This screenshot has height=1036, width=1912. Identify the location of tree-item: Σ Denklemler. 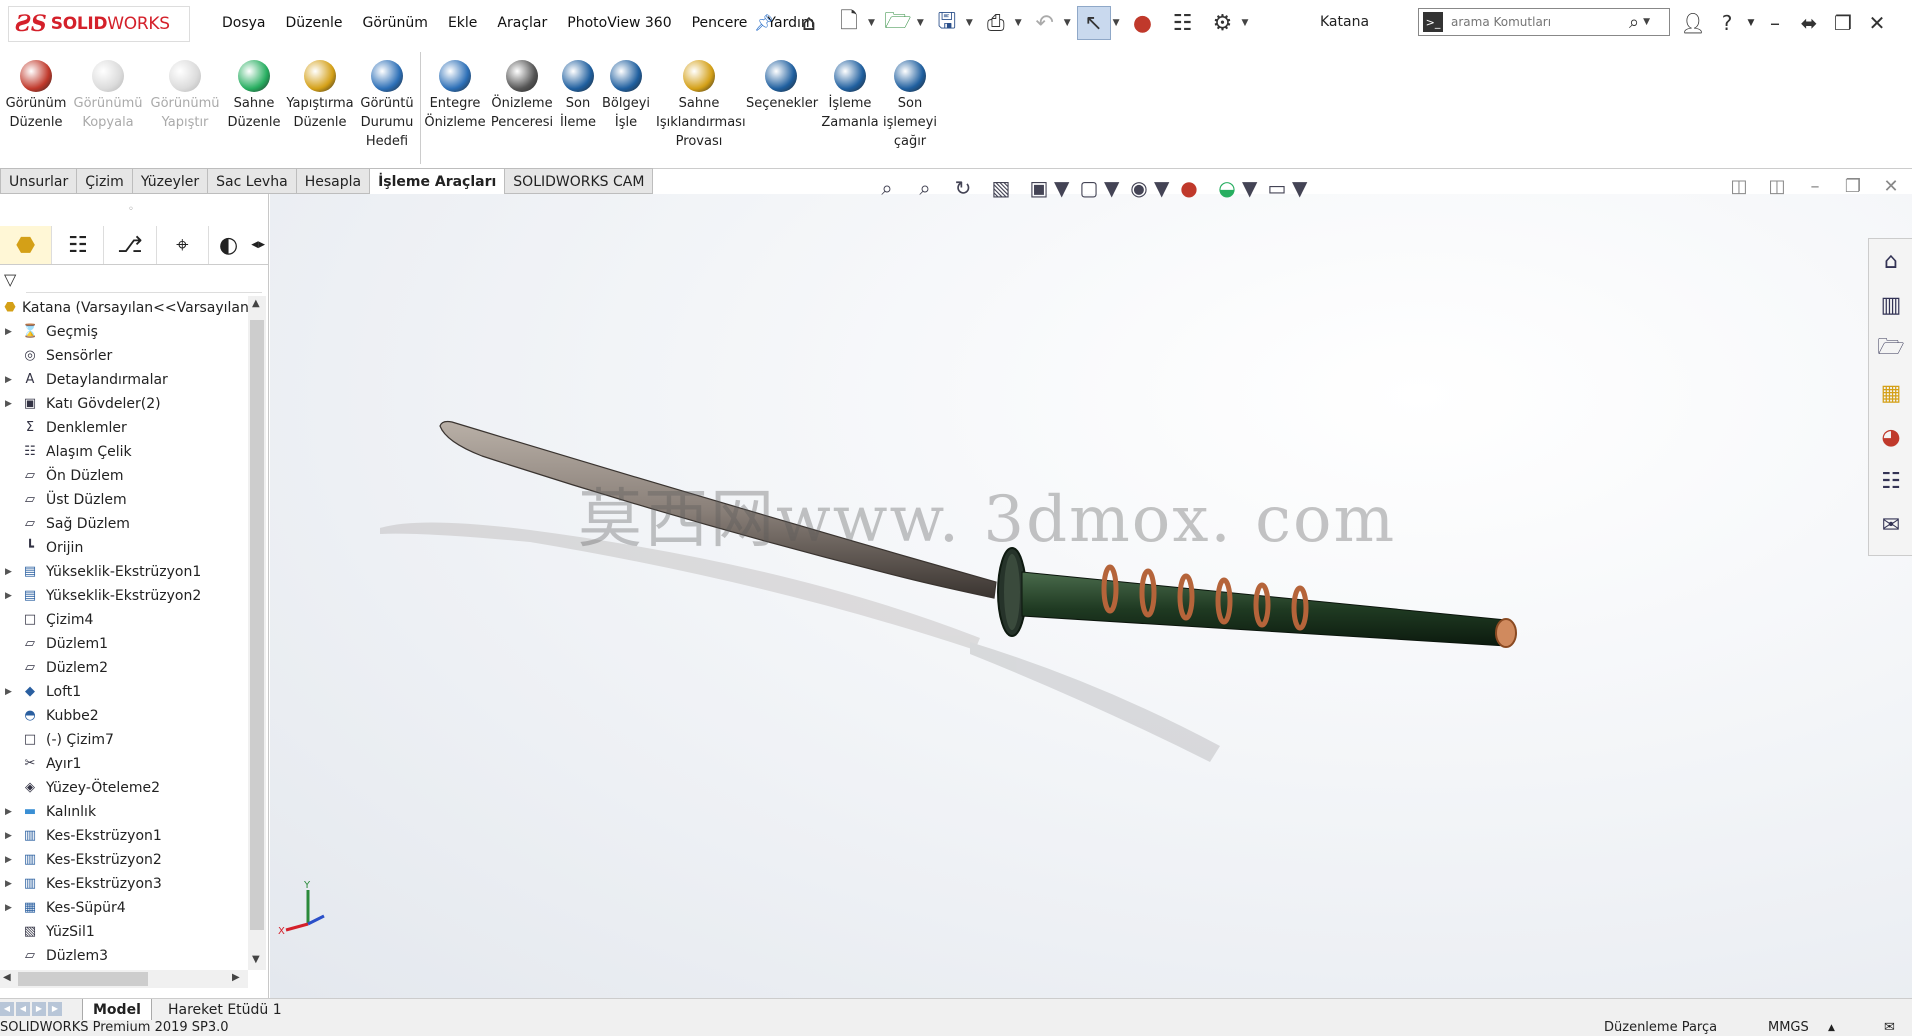
(124, 428).